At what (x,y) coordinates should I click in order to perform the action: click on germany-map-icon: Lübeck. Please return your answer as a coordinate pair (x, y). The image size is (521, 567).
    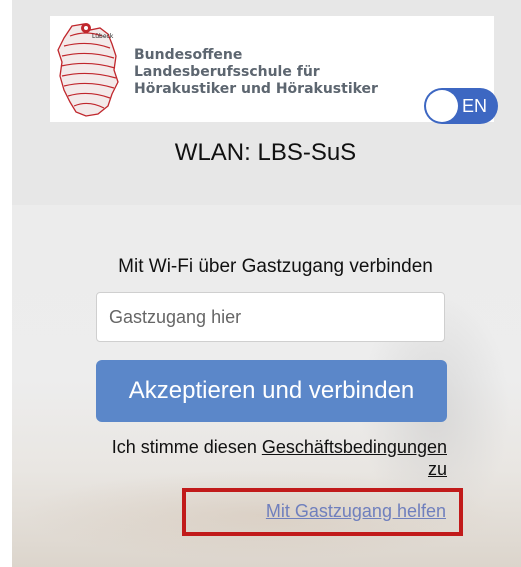
    Looking at the image, I should click on (88, 70).